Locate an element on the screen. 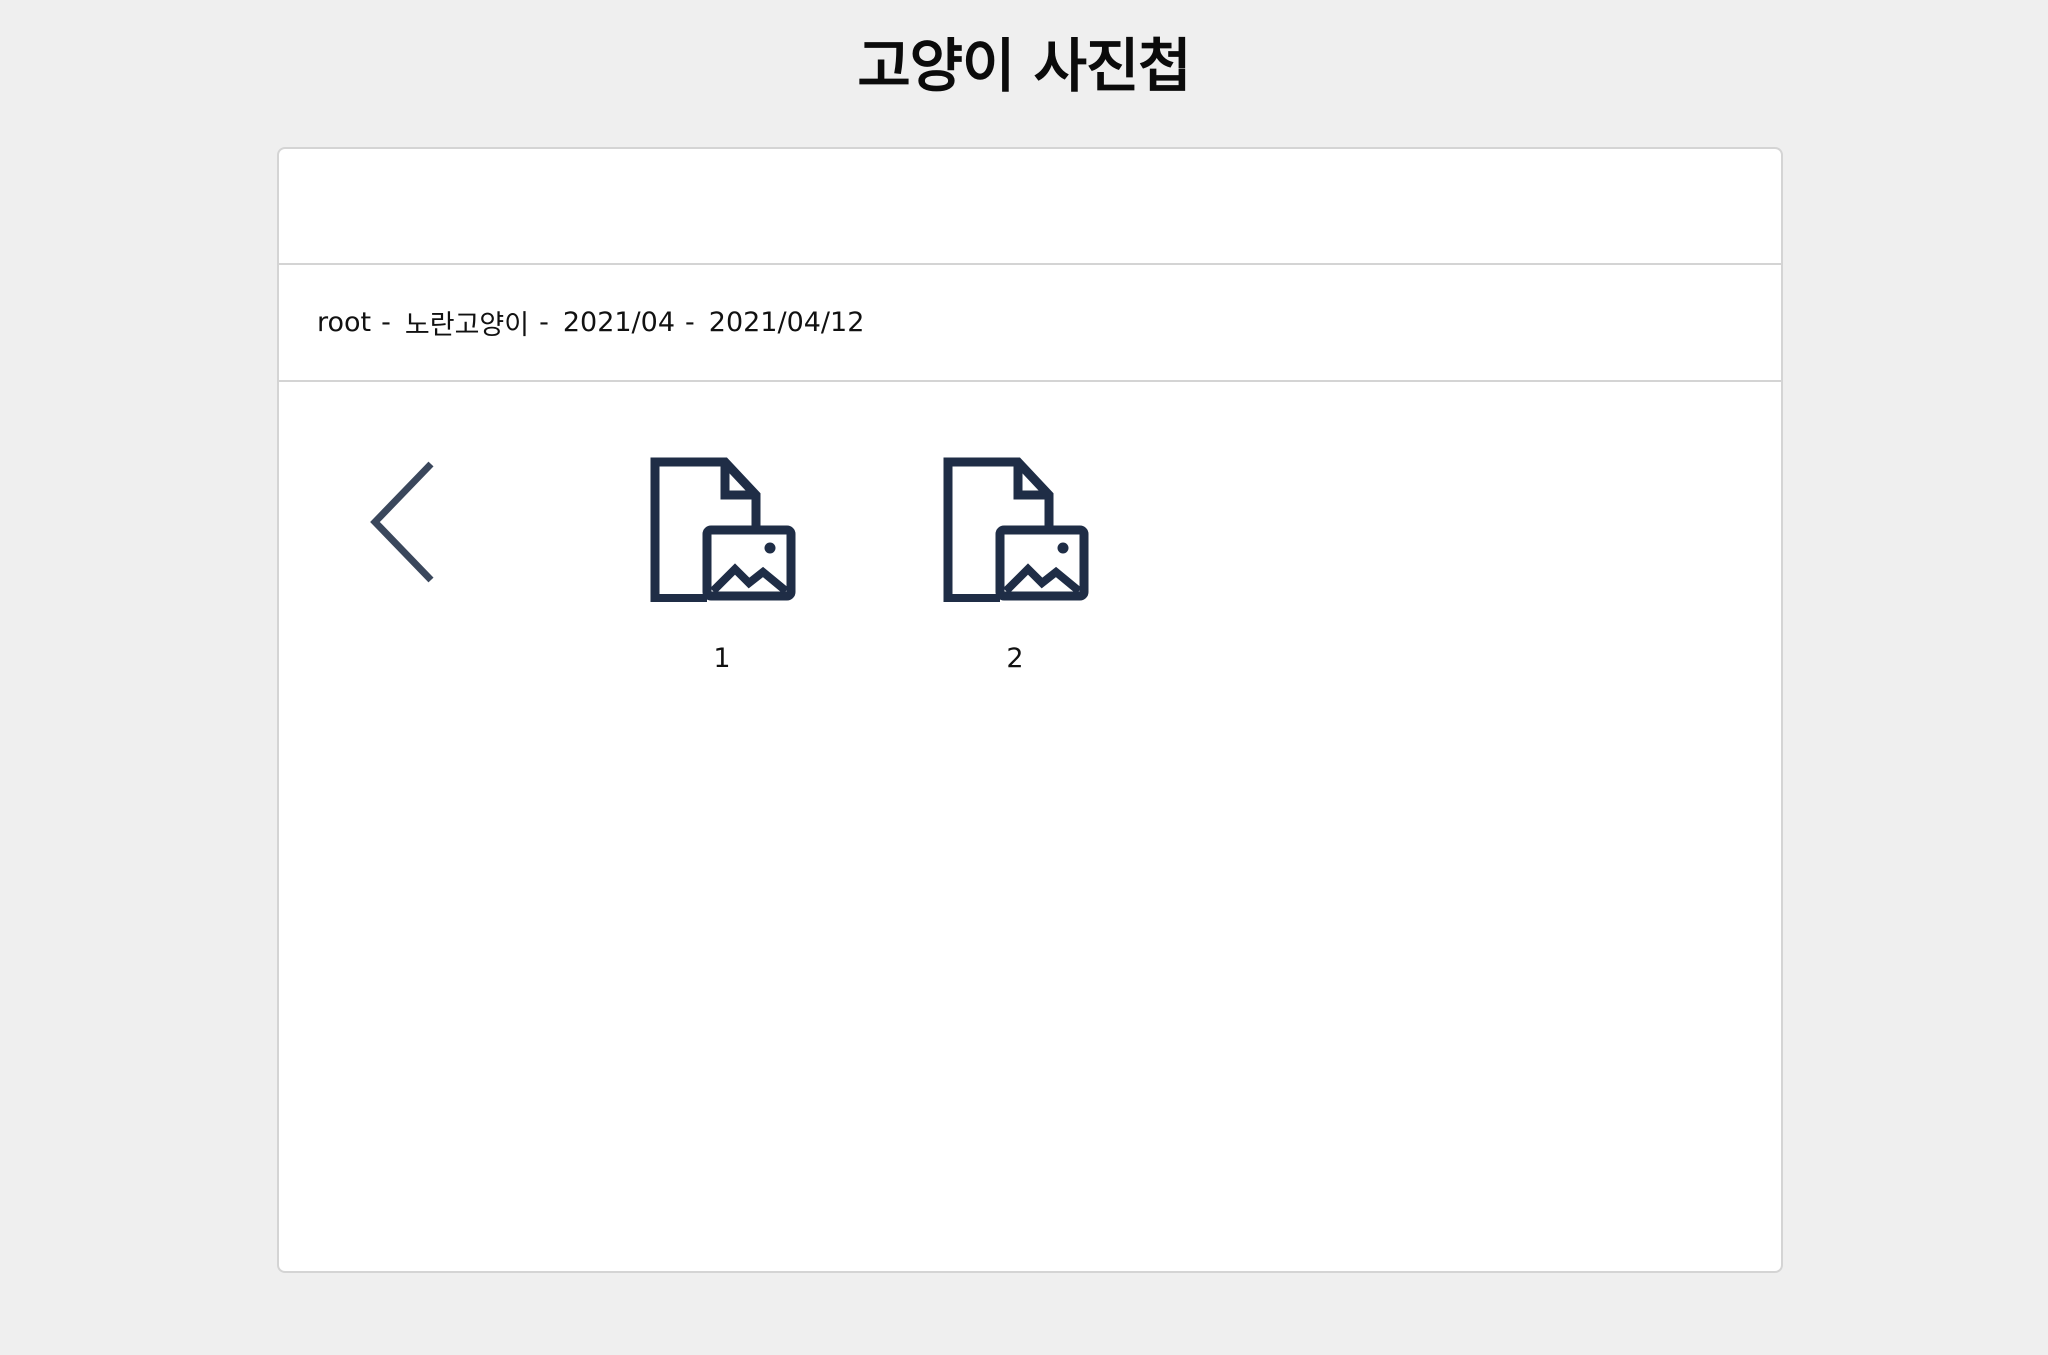 This screenshot has width=2048, height=1355. breadcrumb-item-2021-04-12: 2021/04/12 is located at coordinates (787, 322).